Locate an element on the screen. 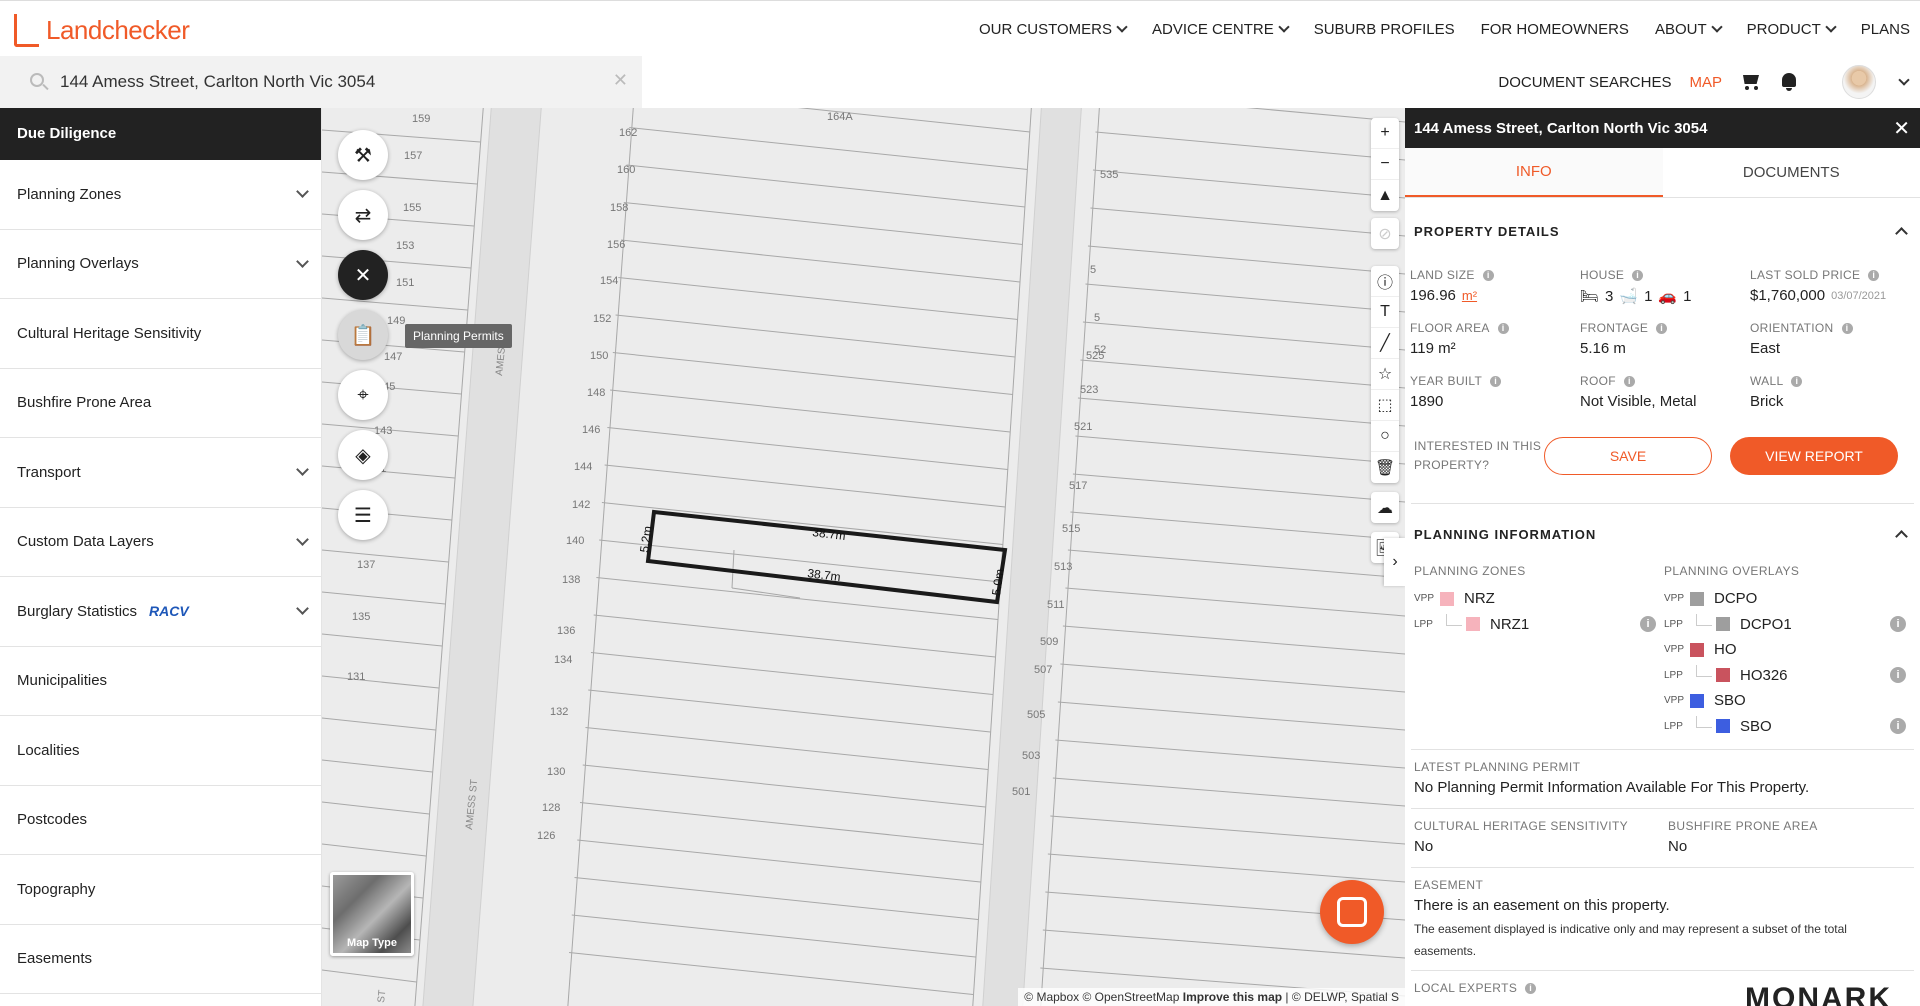  user-avatar is located at coordinates (1859, 82).